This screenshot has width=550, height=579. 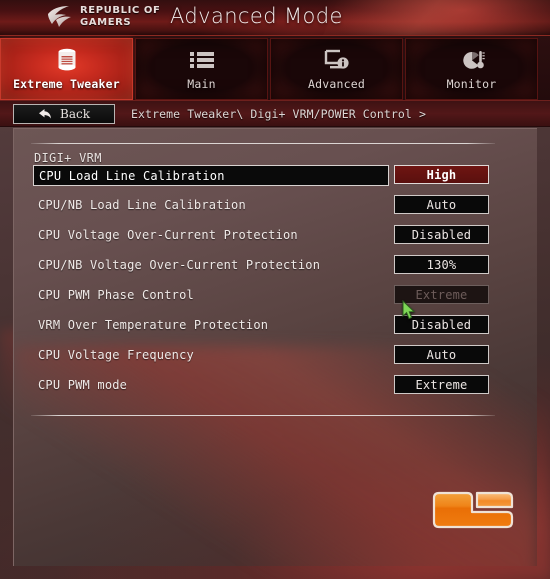 What do you see at coordinates (472, 60) in the screenshot?
I see `gauge-thermometer-icon` at bounding box center [472, 60].